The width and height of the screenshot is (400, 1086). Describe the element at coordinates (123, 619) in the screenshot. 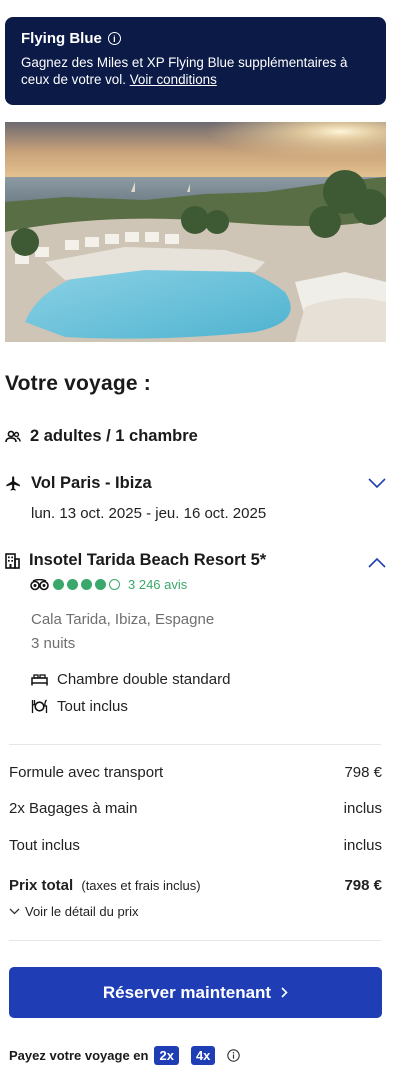

I see `hotel-location: Cala Tarida, Ibiza, Espagne` at that location.